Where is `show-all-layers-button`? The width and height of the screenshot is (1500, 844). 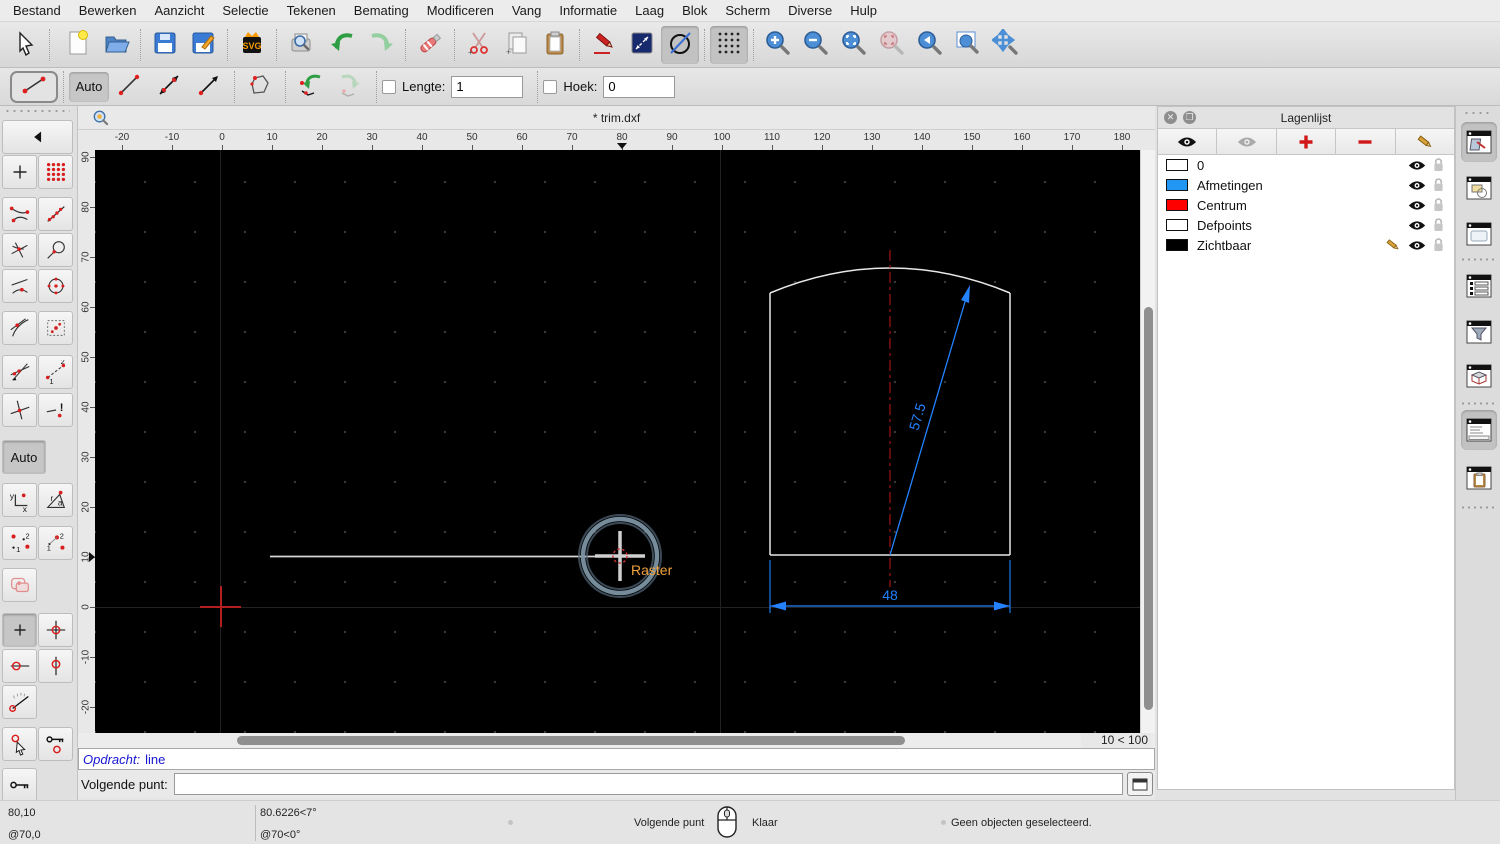 show-all-layers-button is located at coordinates (1188, 141).